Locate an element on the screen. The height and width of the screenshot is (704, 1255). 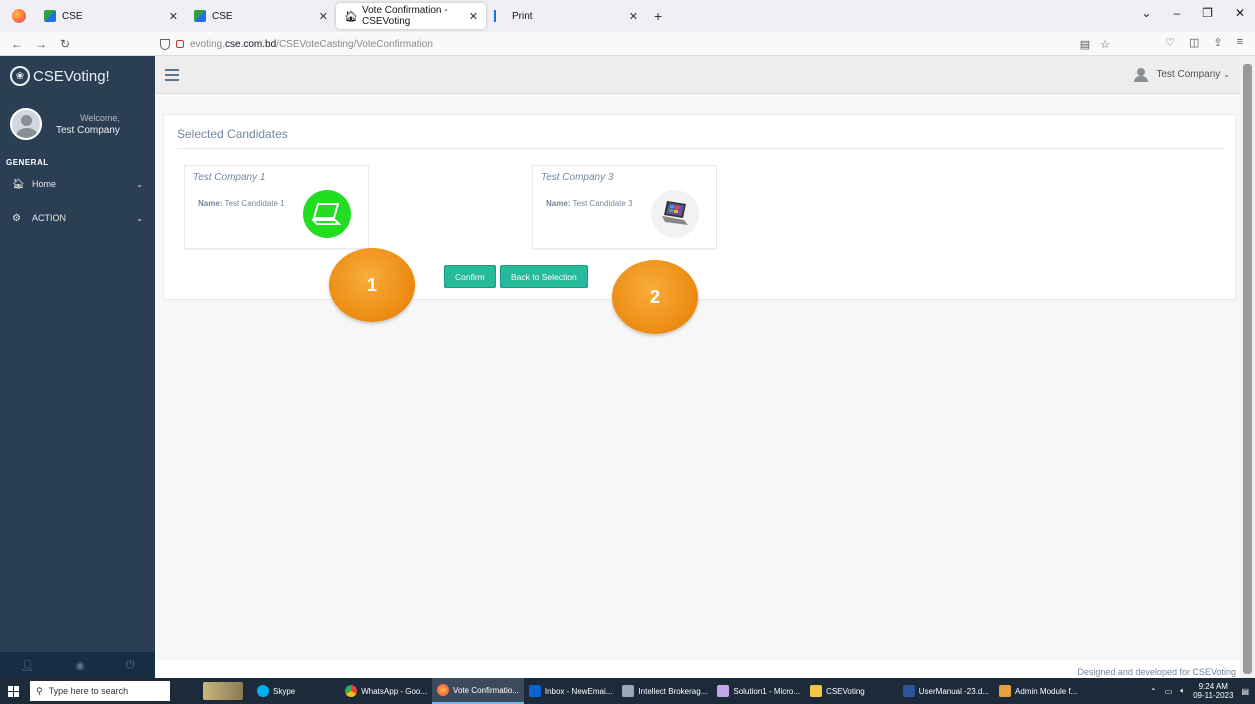
laptop-icon is located at coordinates (327, 214).